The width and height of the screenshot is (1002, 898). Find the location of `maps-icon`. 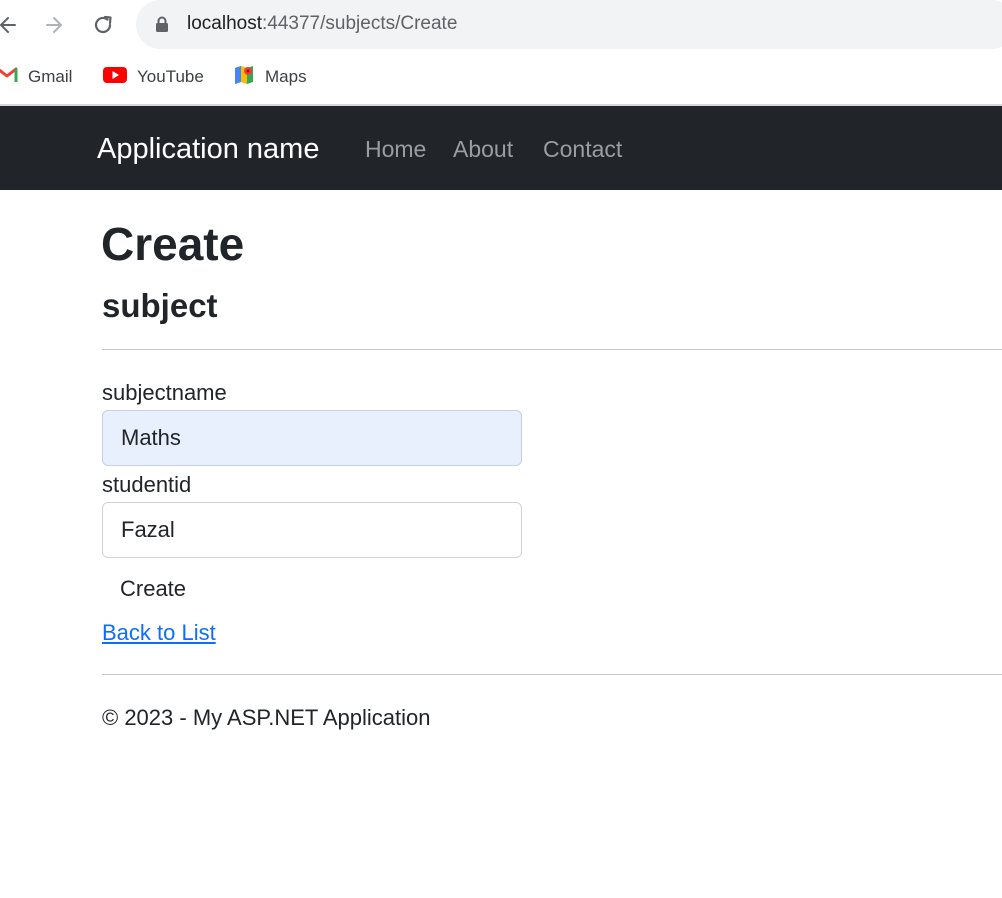

maps-icon is located at coordinates (244, 77).